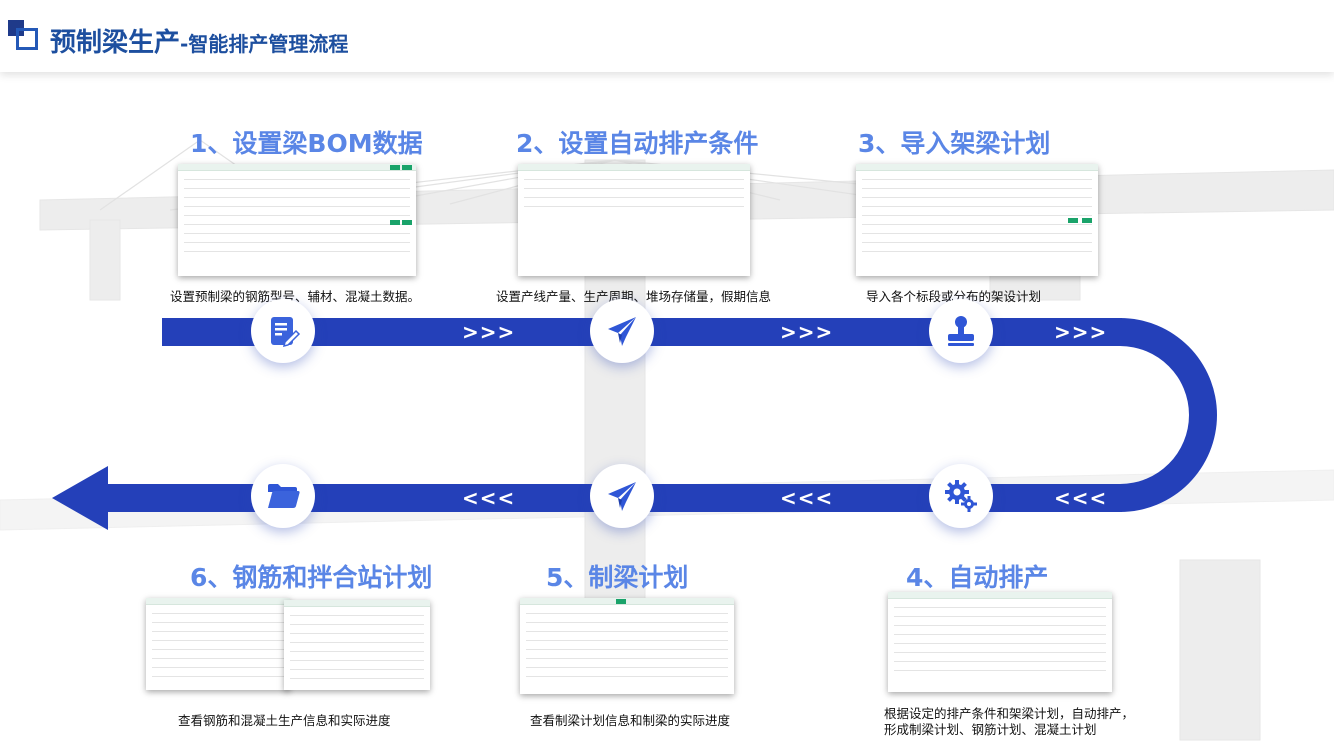 The width and height of the screenshot is (1334, 748). I want to click on step-4-title: 4、自动排产, so click(977, 577).